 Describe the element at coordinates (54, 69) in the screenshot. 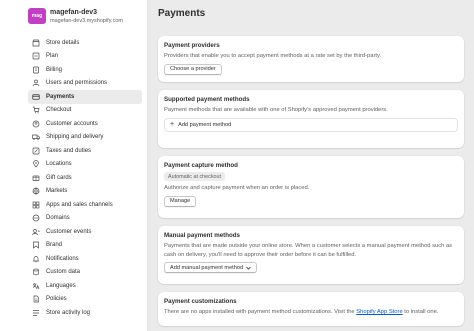

I see `sidebar-item-label: Billing` at that location.